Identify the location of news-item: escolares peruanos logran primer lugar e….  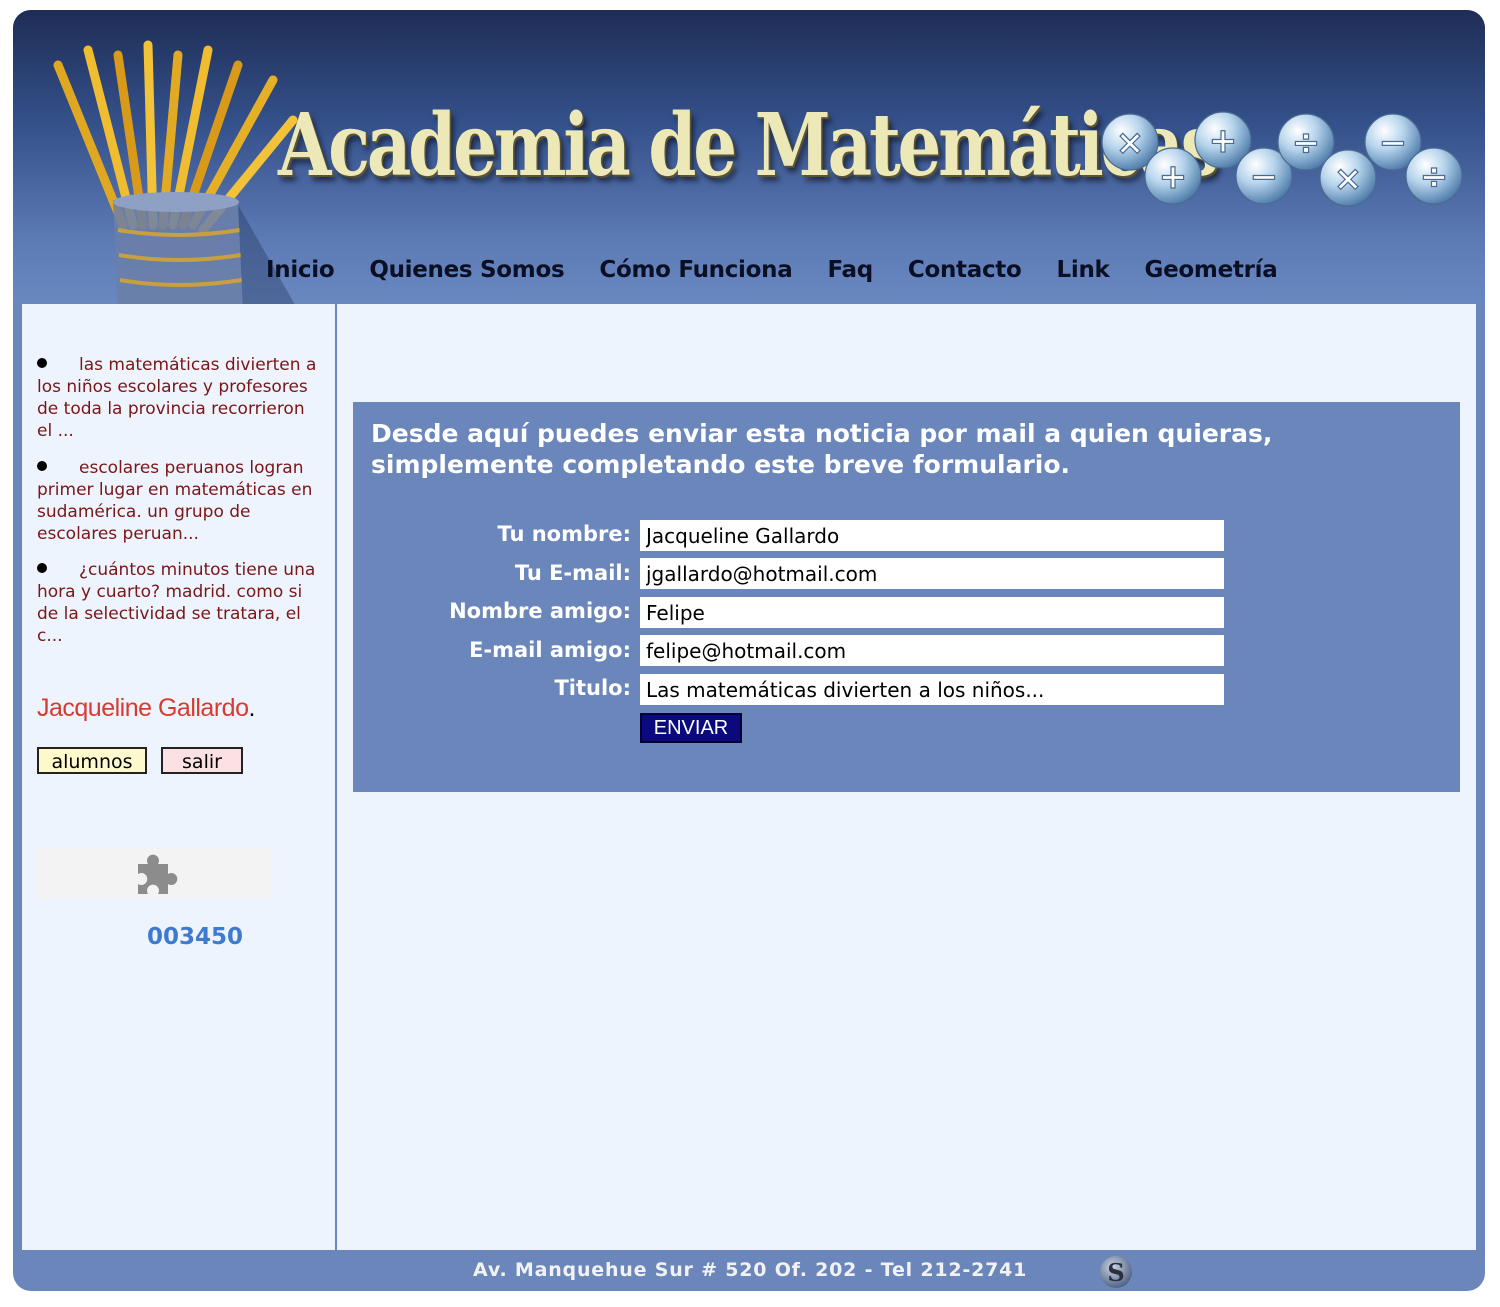
(179, 501).